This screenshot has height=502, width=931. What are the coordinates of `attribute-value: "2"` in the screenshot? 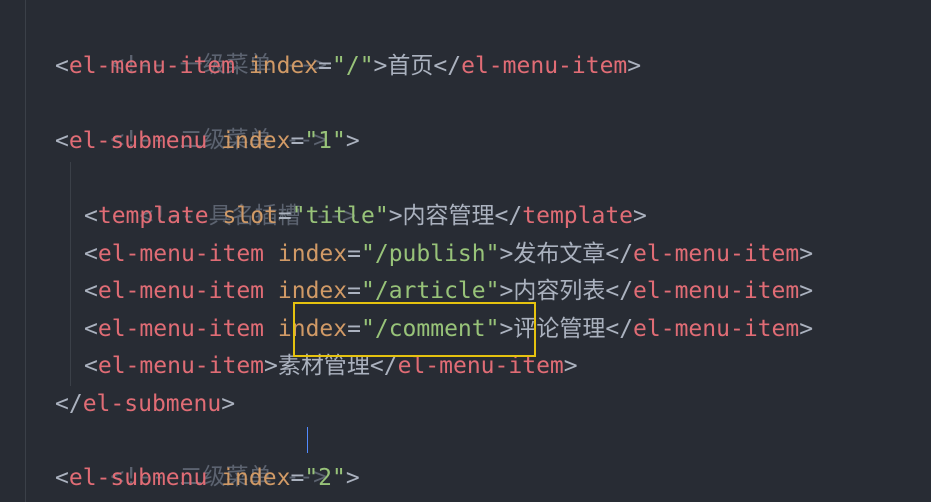 It's located at (325, 478).